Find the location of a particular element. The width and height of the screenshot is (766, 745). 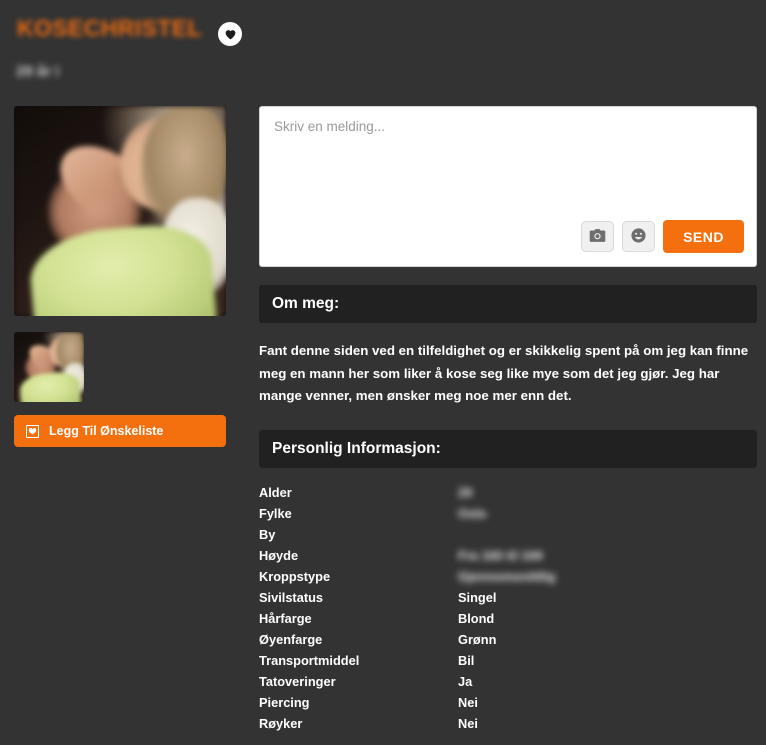

personal-info-value: Gjennomsnittlig is located at coordinates (507, 576).